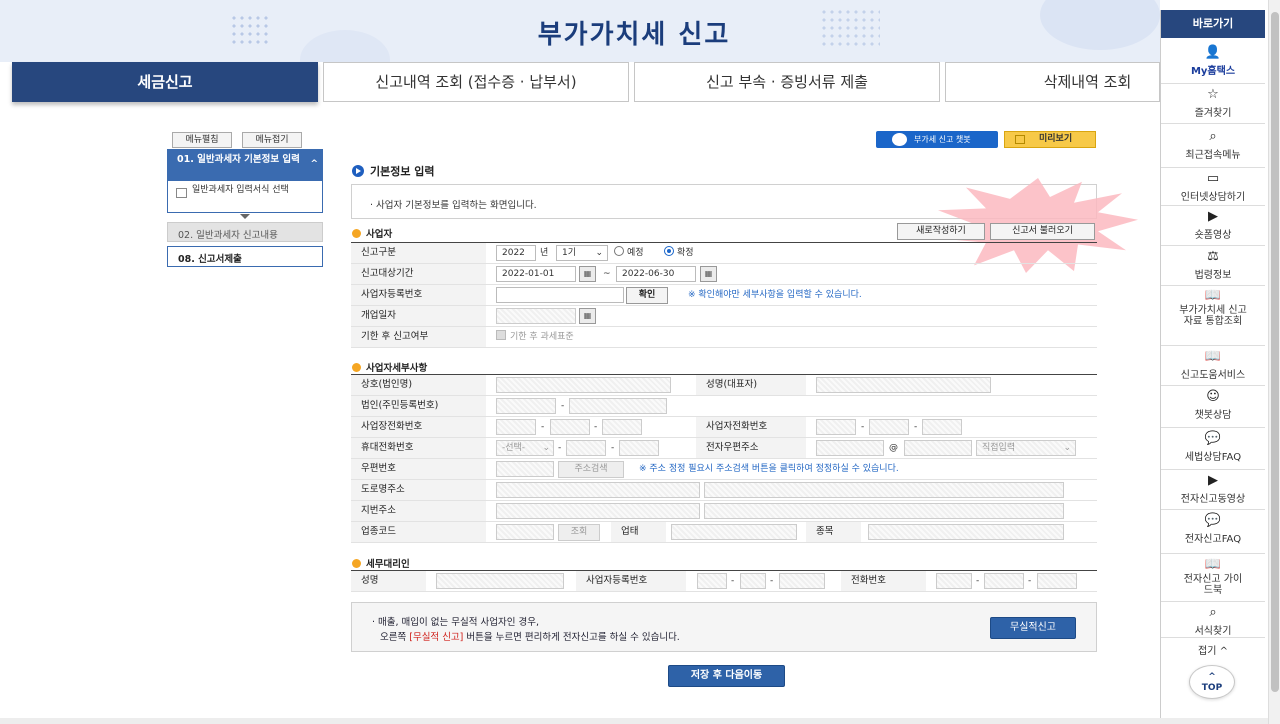  What do you see at coordinates (1050, 139) in the screenshot?
I see `preview-button: 미리보기` at bounding box center [1050, 139].